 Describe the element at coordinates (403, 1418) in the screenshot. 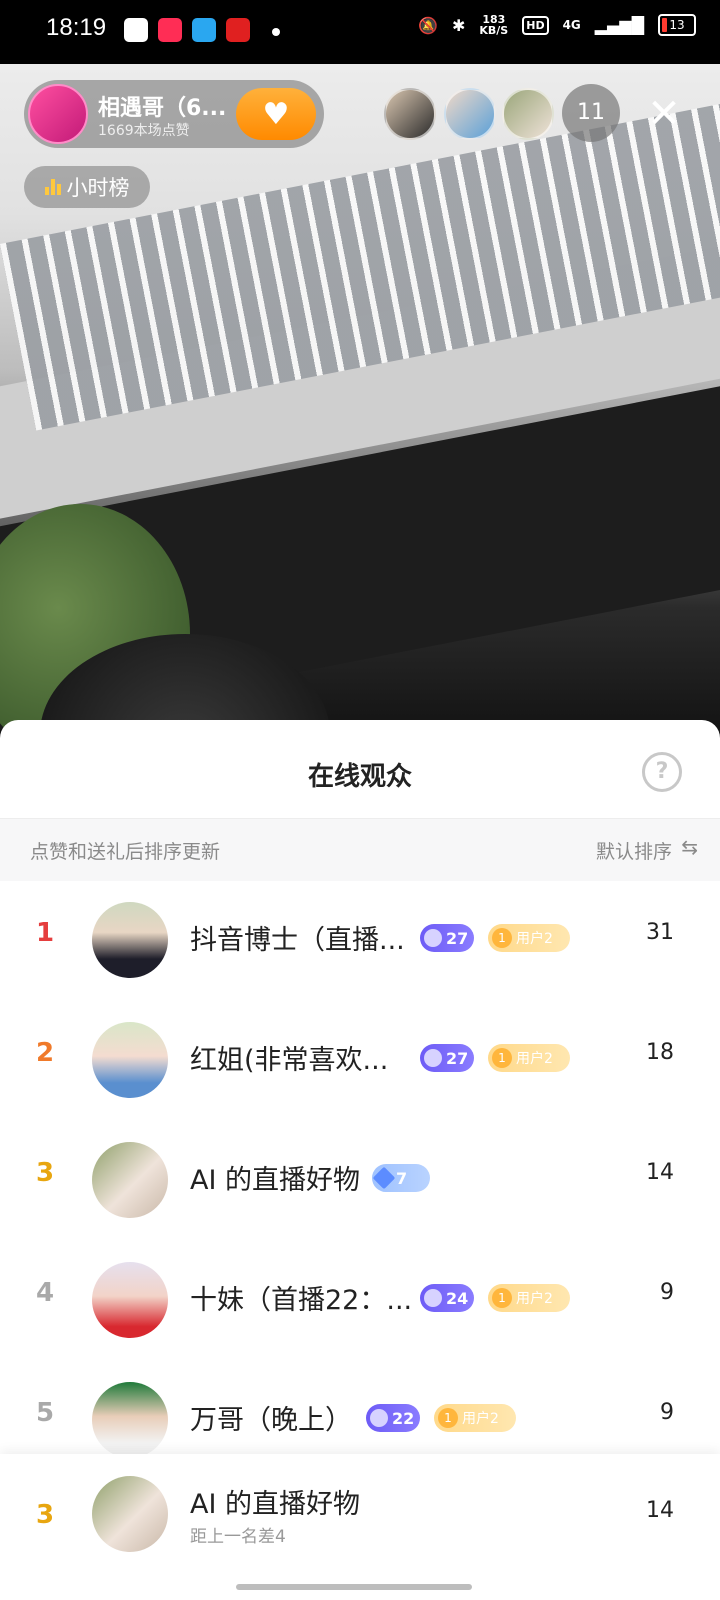

I see `level-value: 22` at that location.